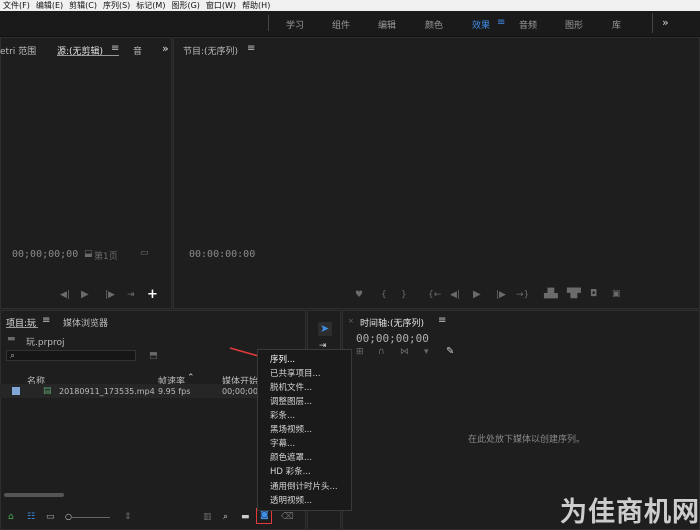 The width and height of the screenshot is (700, 530). Describe the element at coordinates (450, 351) in the screenshot. I see `wrench-icon: ✎` at that location.